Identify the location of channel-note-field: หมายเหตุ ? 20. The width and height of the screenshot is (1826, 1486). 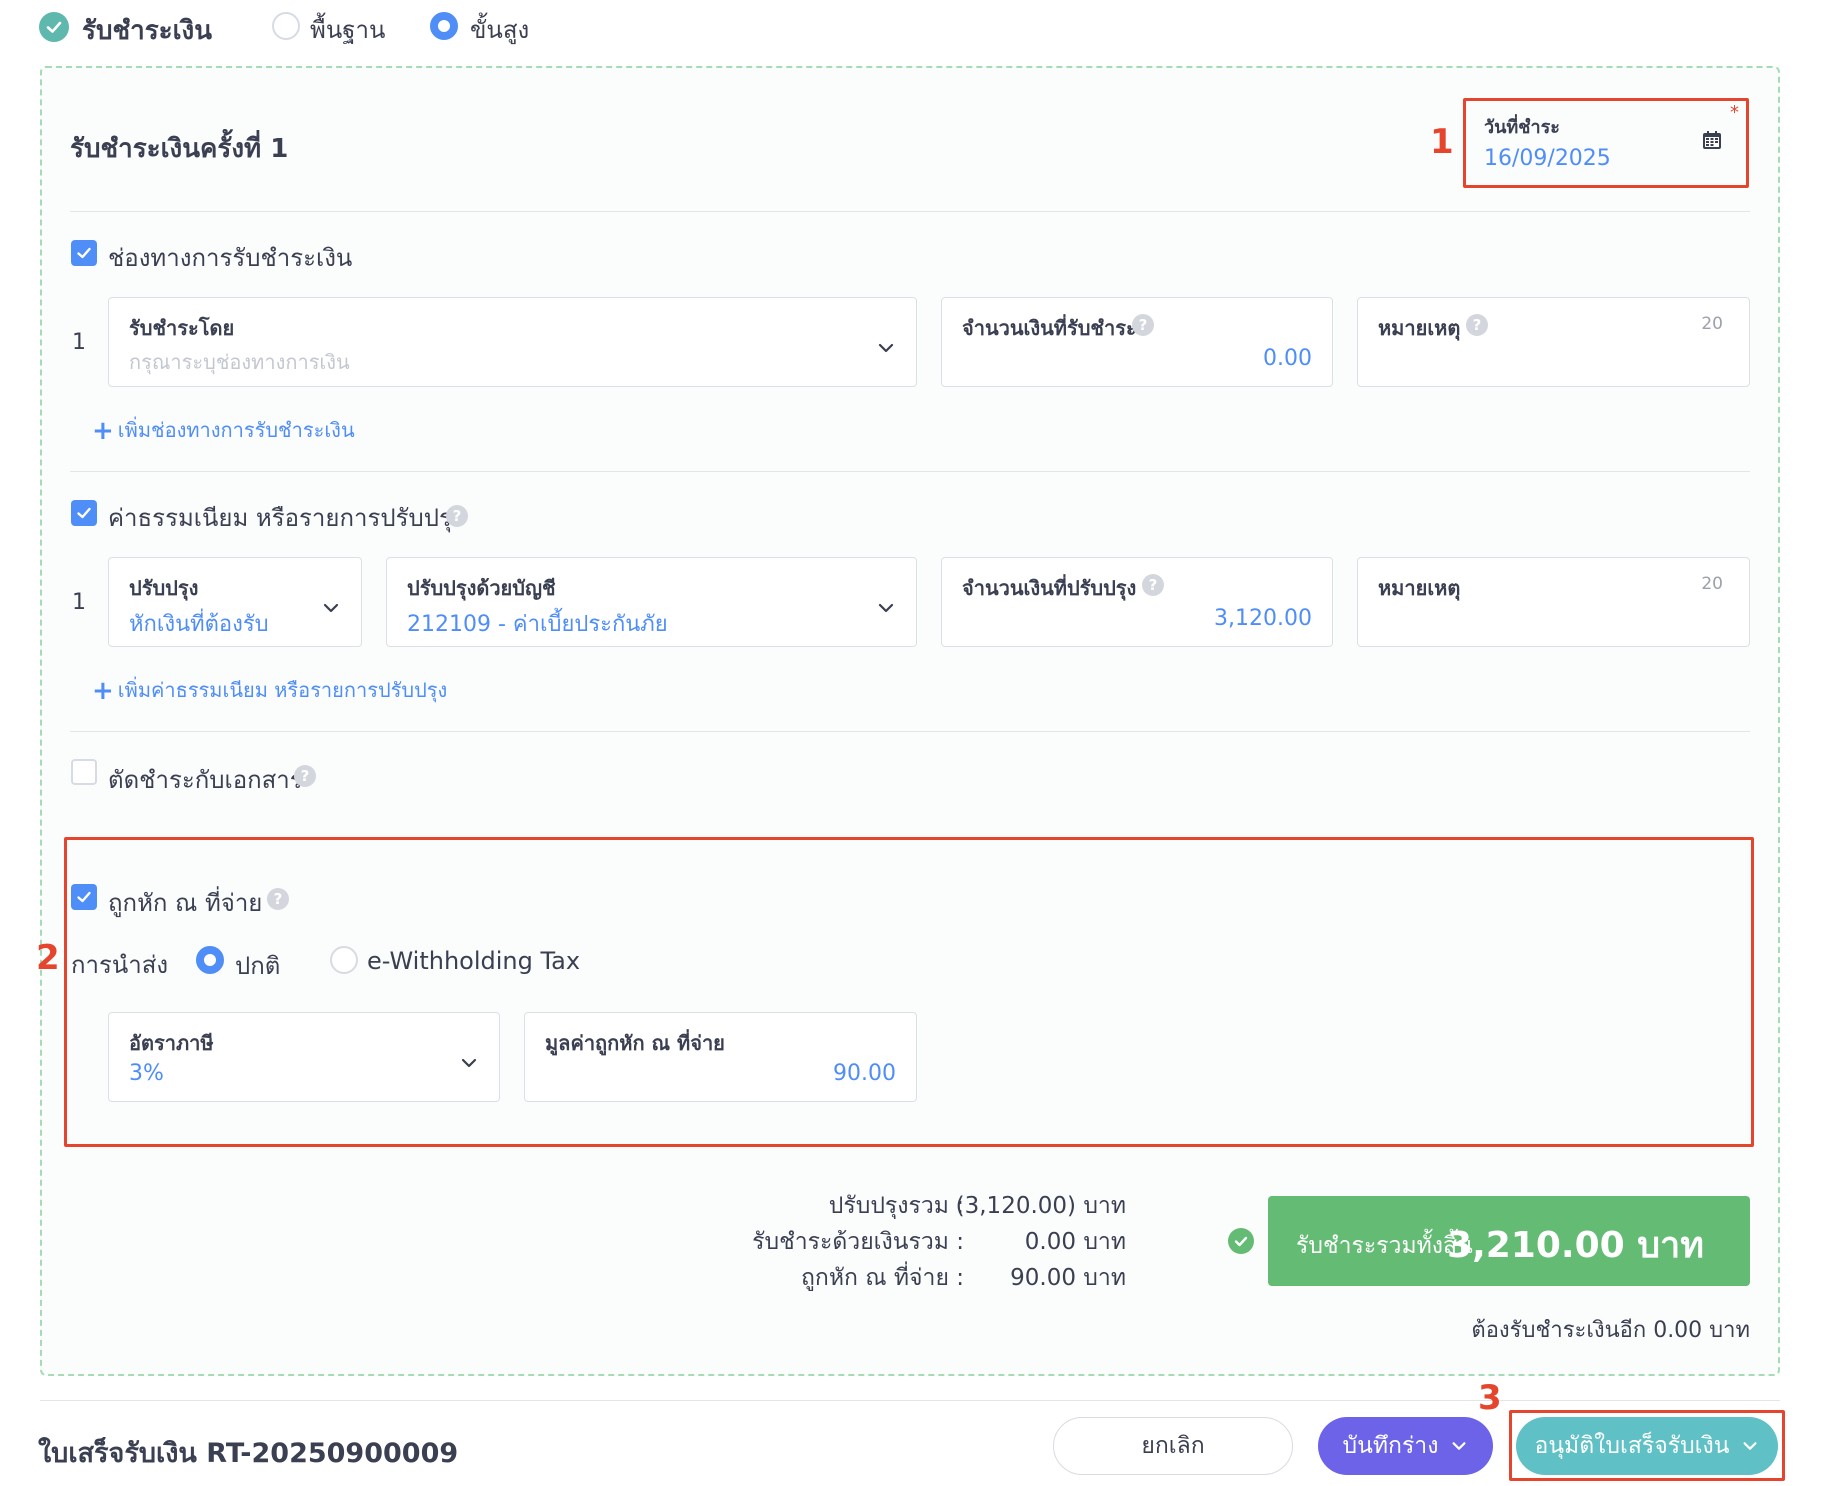
(1553, 342).